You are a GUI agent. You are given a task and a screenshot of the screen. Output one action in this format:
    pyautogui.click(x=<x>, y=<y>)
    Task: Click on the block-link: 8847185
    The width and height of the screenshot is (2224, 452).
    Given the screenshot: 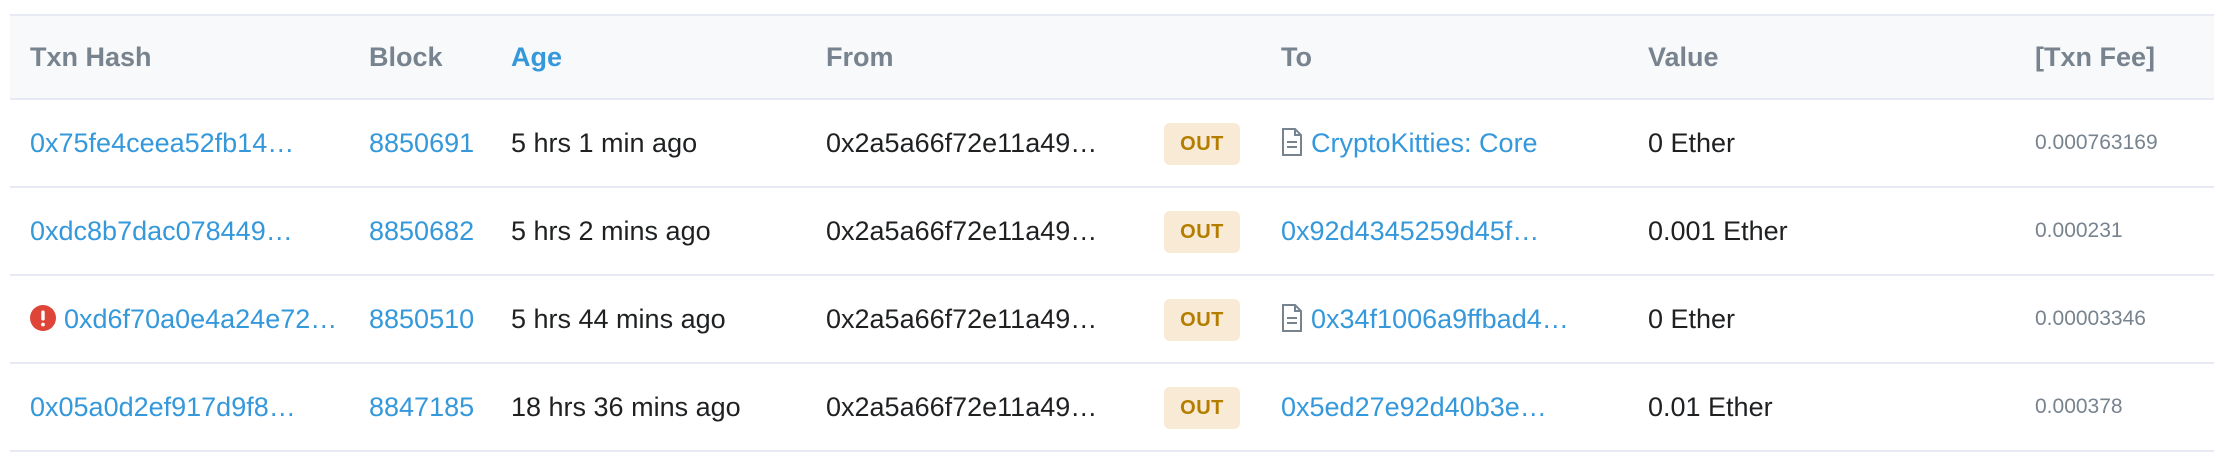 What is the action you would take?
    pyautogui.click(x=421, y=407)
    